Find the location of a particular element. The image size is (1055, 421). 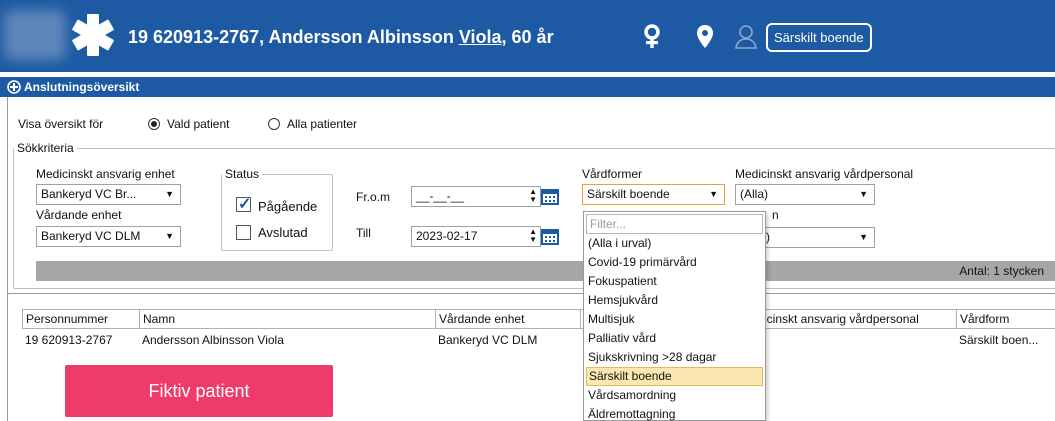

med-personal-label: Medicinskt ansvarig vårdpersonal is located at coordinates (824, 174).